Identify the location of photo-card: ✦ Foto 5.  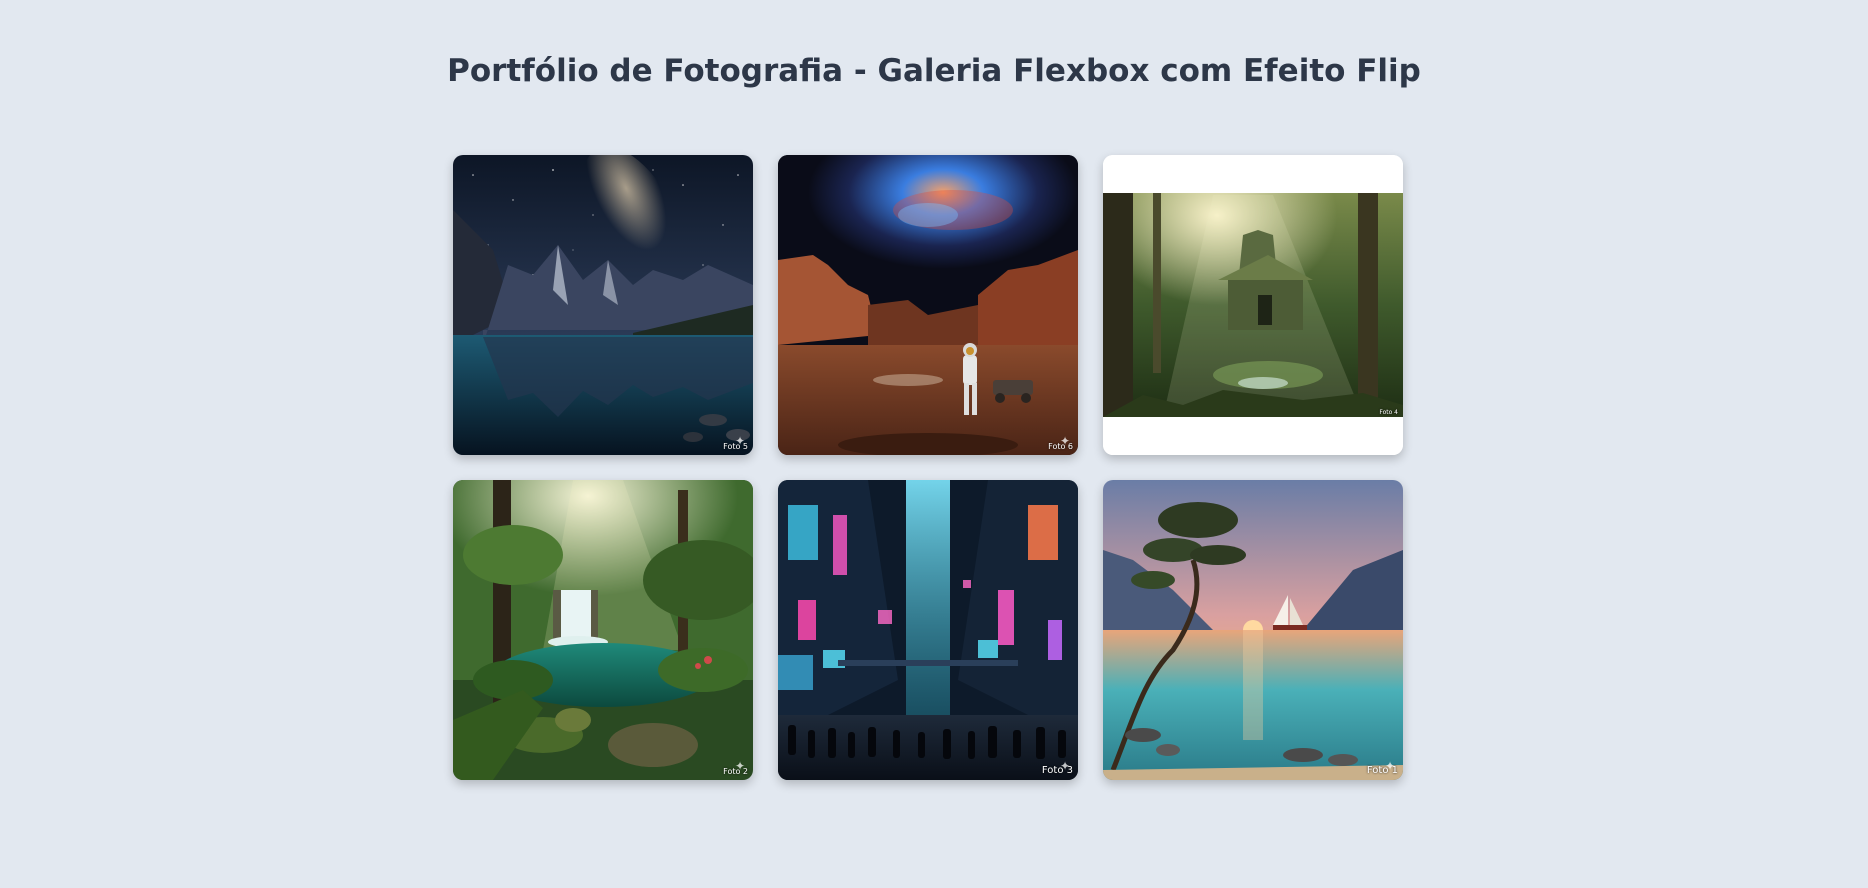
(603, 305).